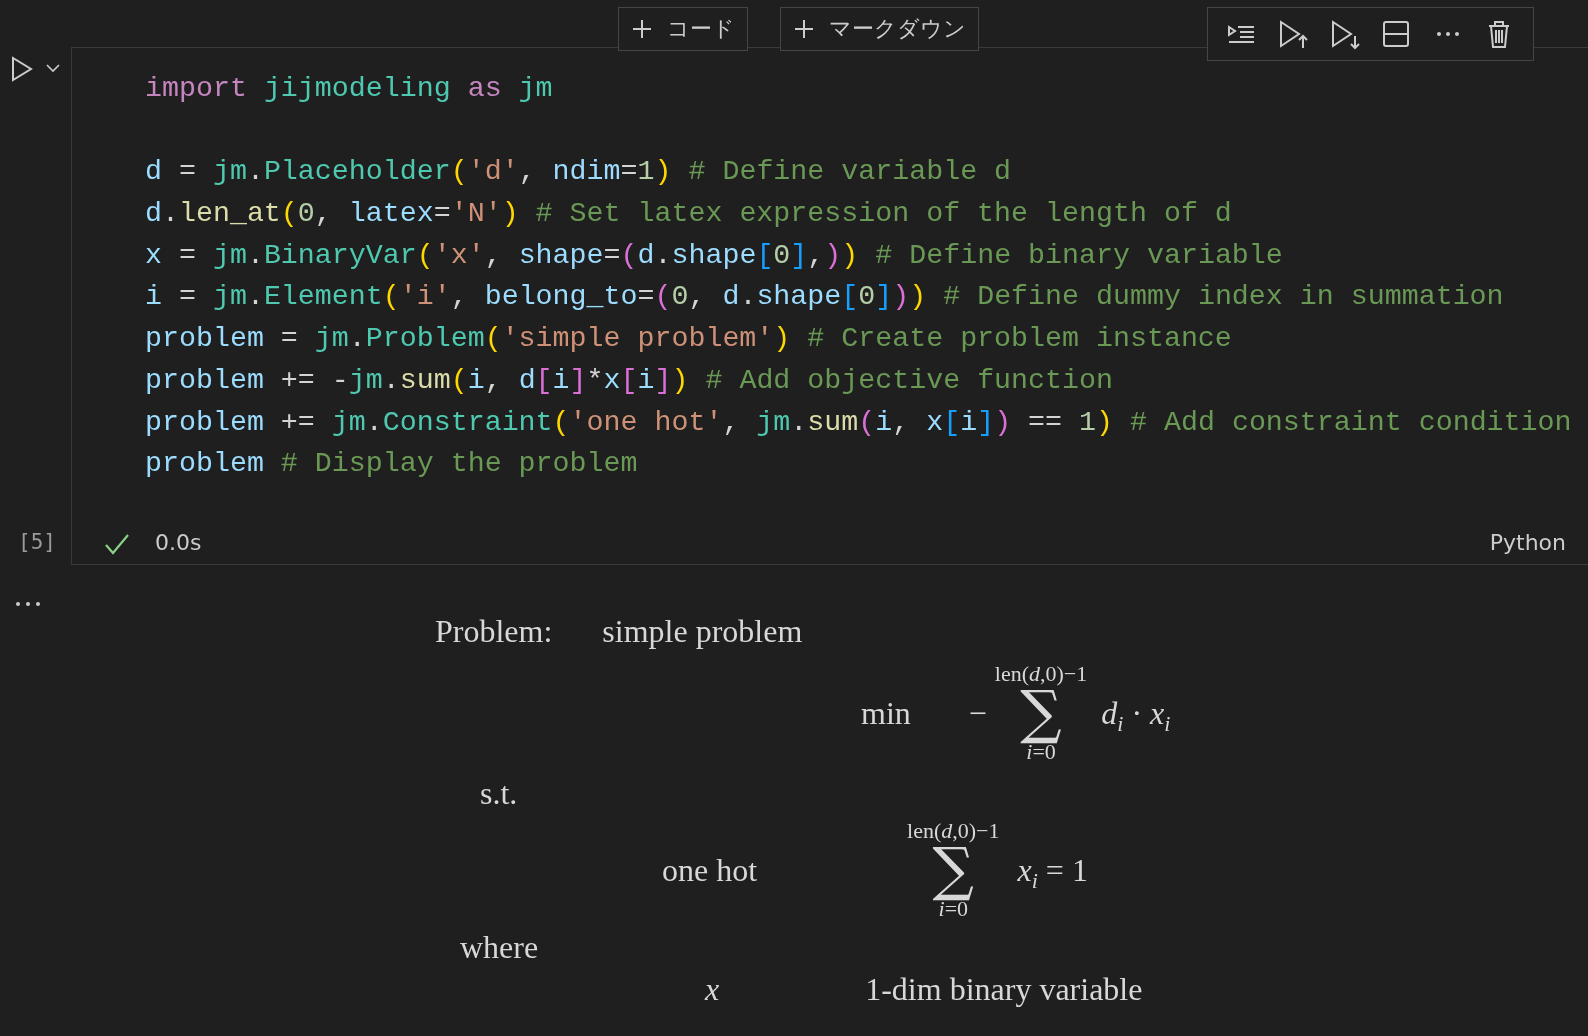 This screenshot has height=1036, width=1588. I want to click on constraint-name: one hot, so click(710, 870).